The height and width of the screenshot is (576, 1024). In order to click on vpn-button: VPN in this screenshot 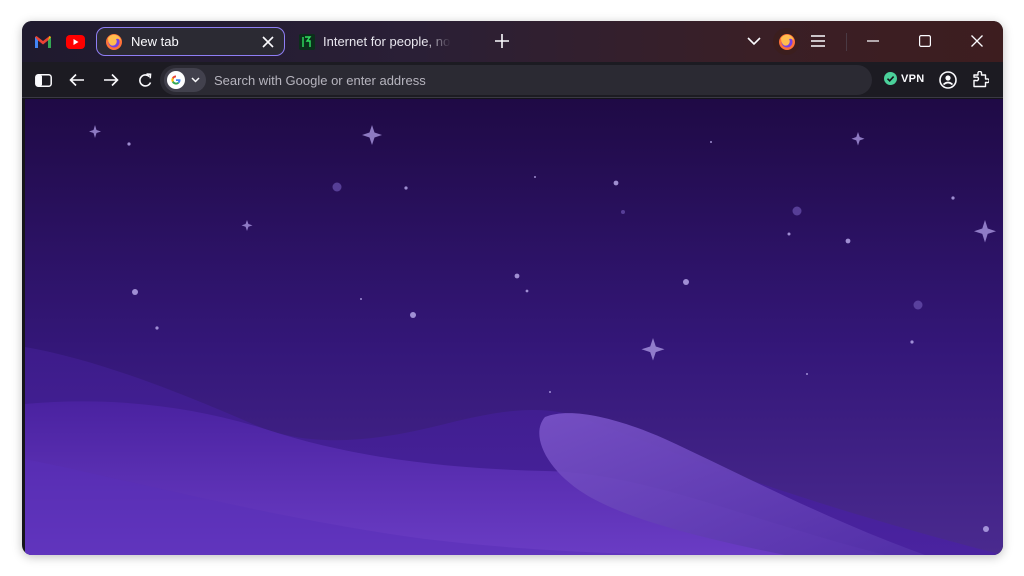, I will do `click(904, 78)`.